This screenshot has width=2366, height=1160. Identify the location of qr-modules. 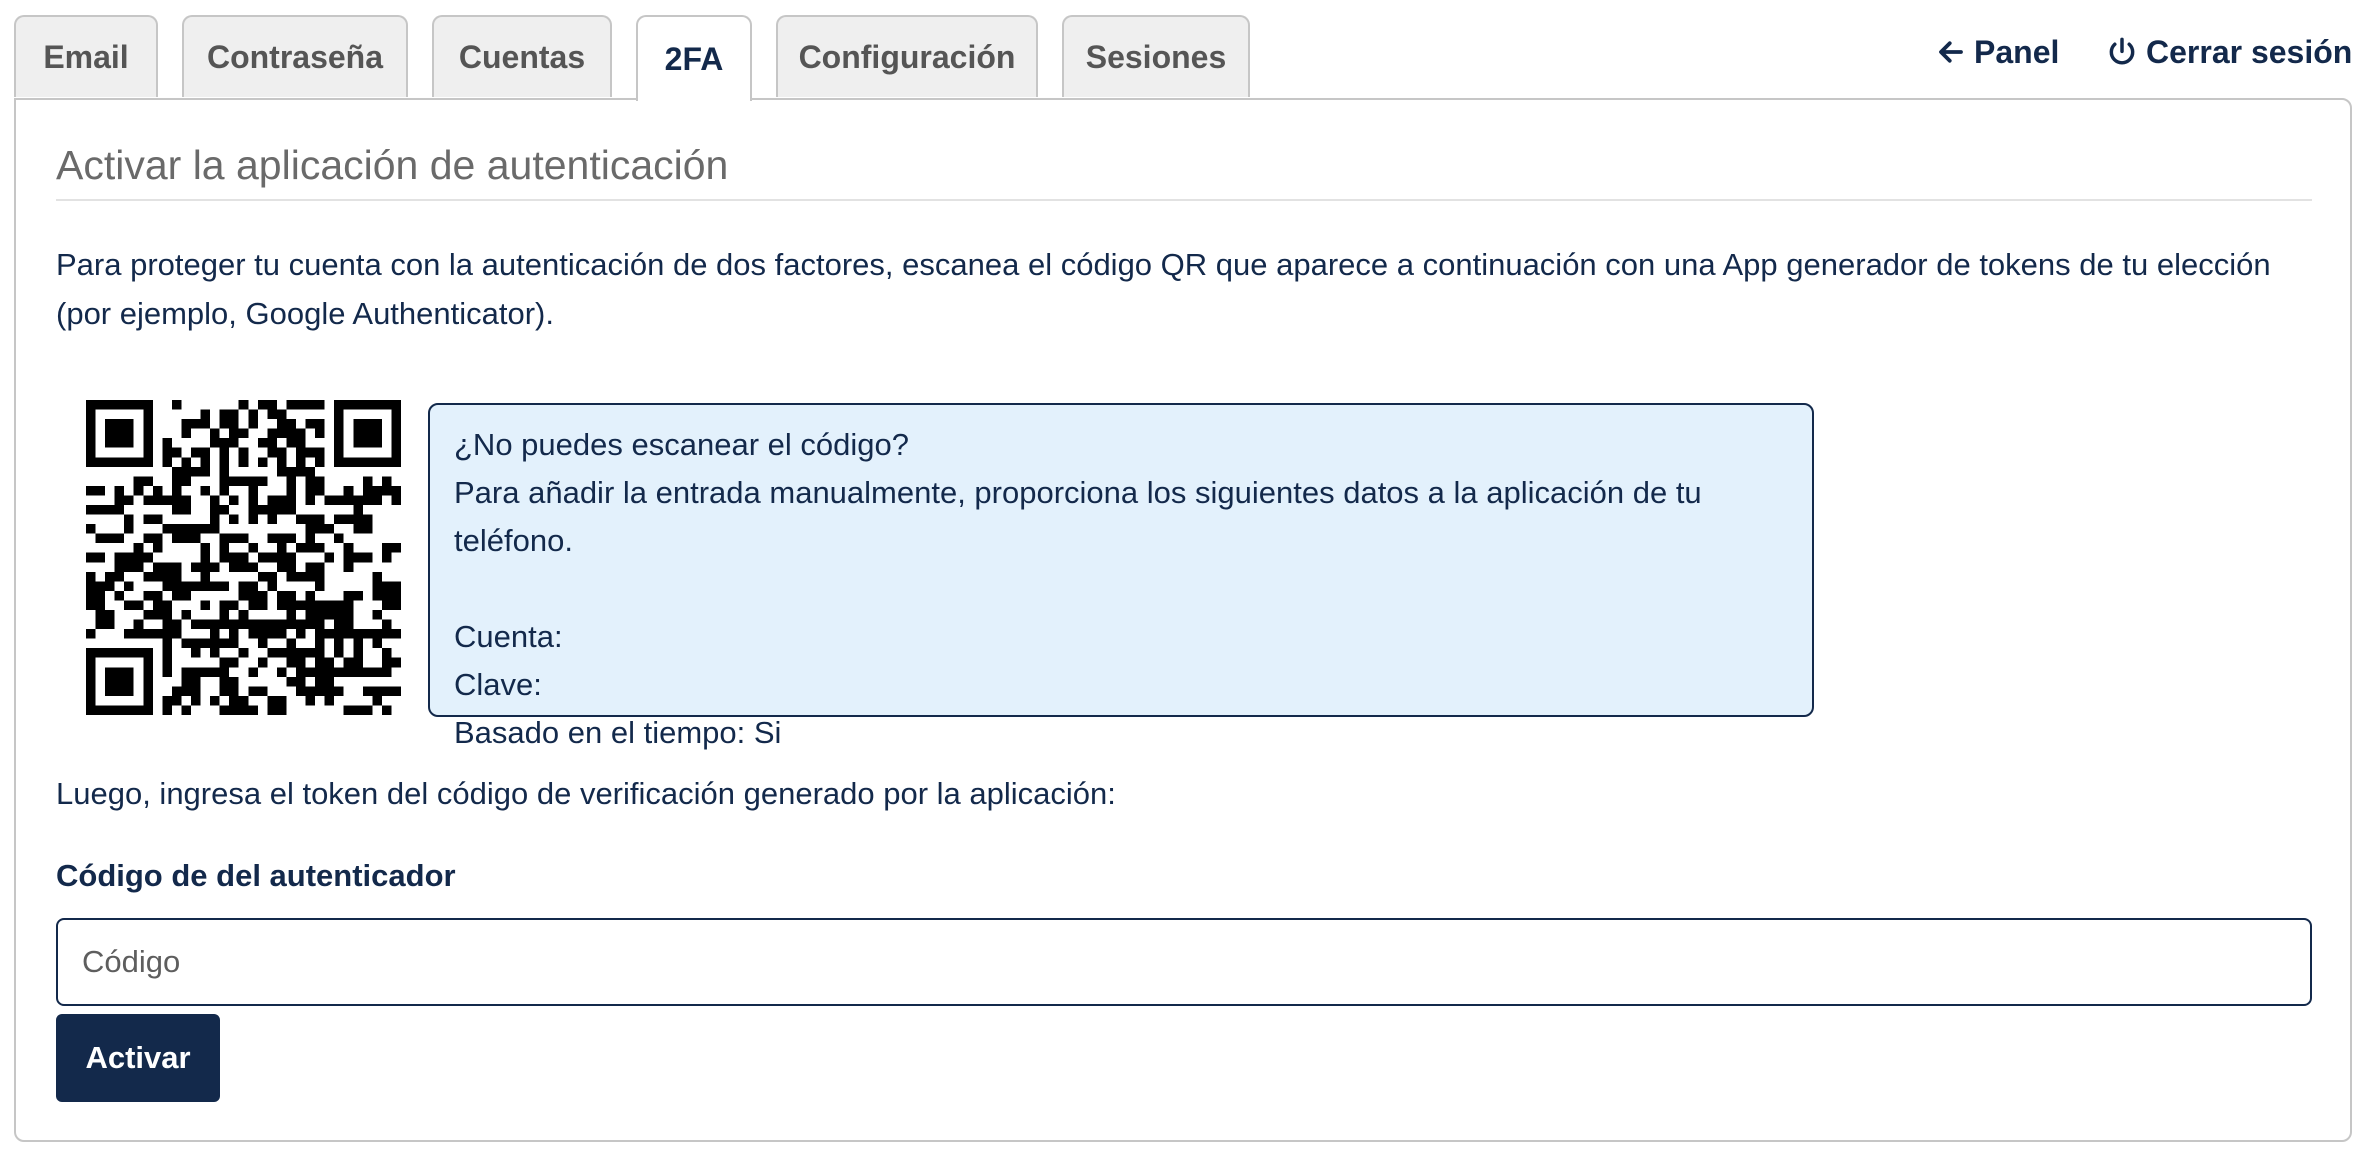
(243, 557).